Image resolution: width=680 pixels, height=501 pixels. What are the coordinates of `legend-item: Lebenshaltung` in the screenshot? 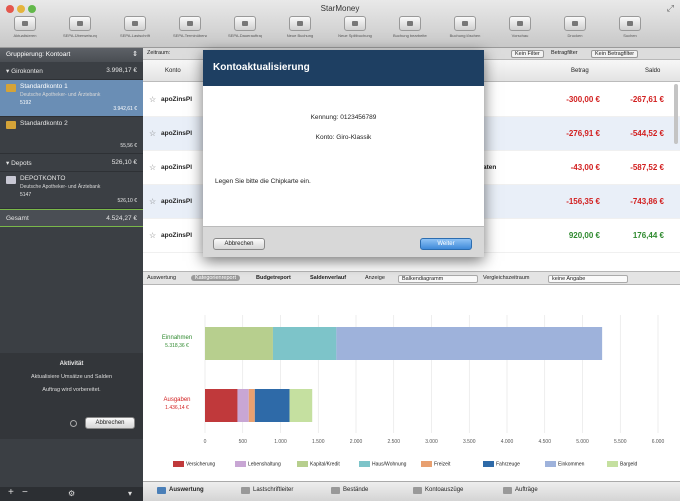 It's located at (258, 464).